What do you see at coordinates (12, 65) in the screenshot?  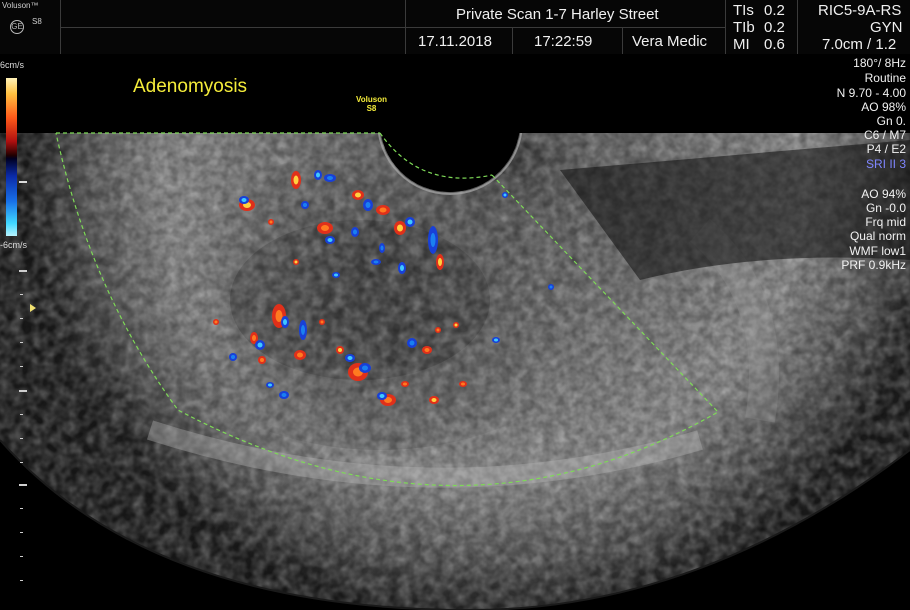 I see `velocity-scale-max: 6cm/s` at bounding box center [12, 65].